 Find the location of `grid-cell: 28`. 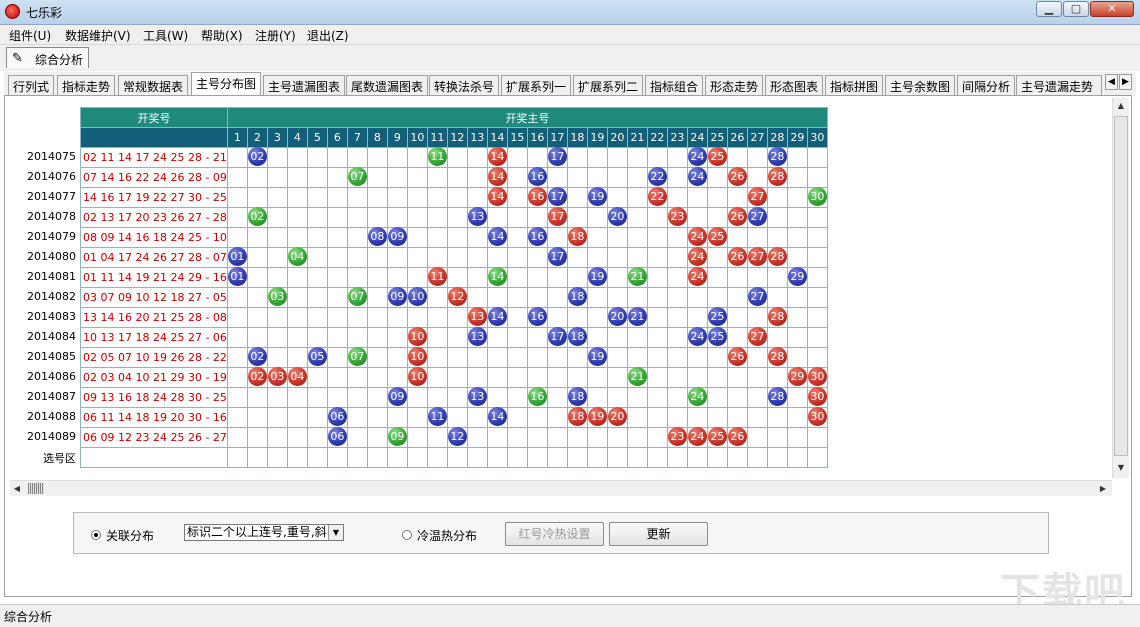

grid-cell: 28 is located at coordinates (777, 157).